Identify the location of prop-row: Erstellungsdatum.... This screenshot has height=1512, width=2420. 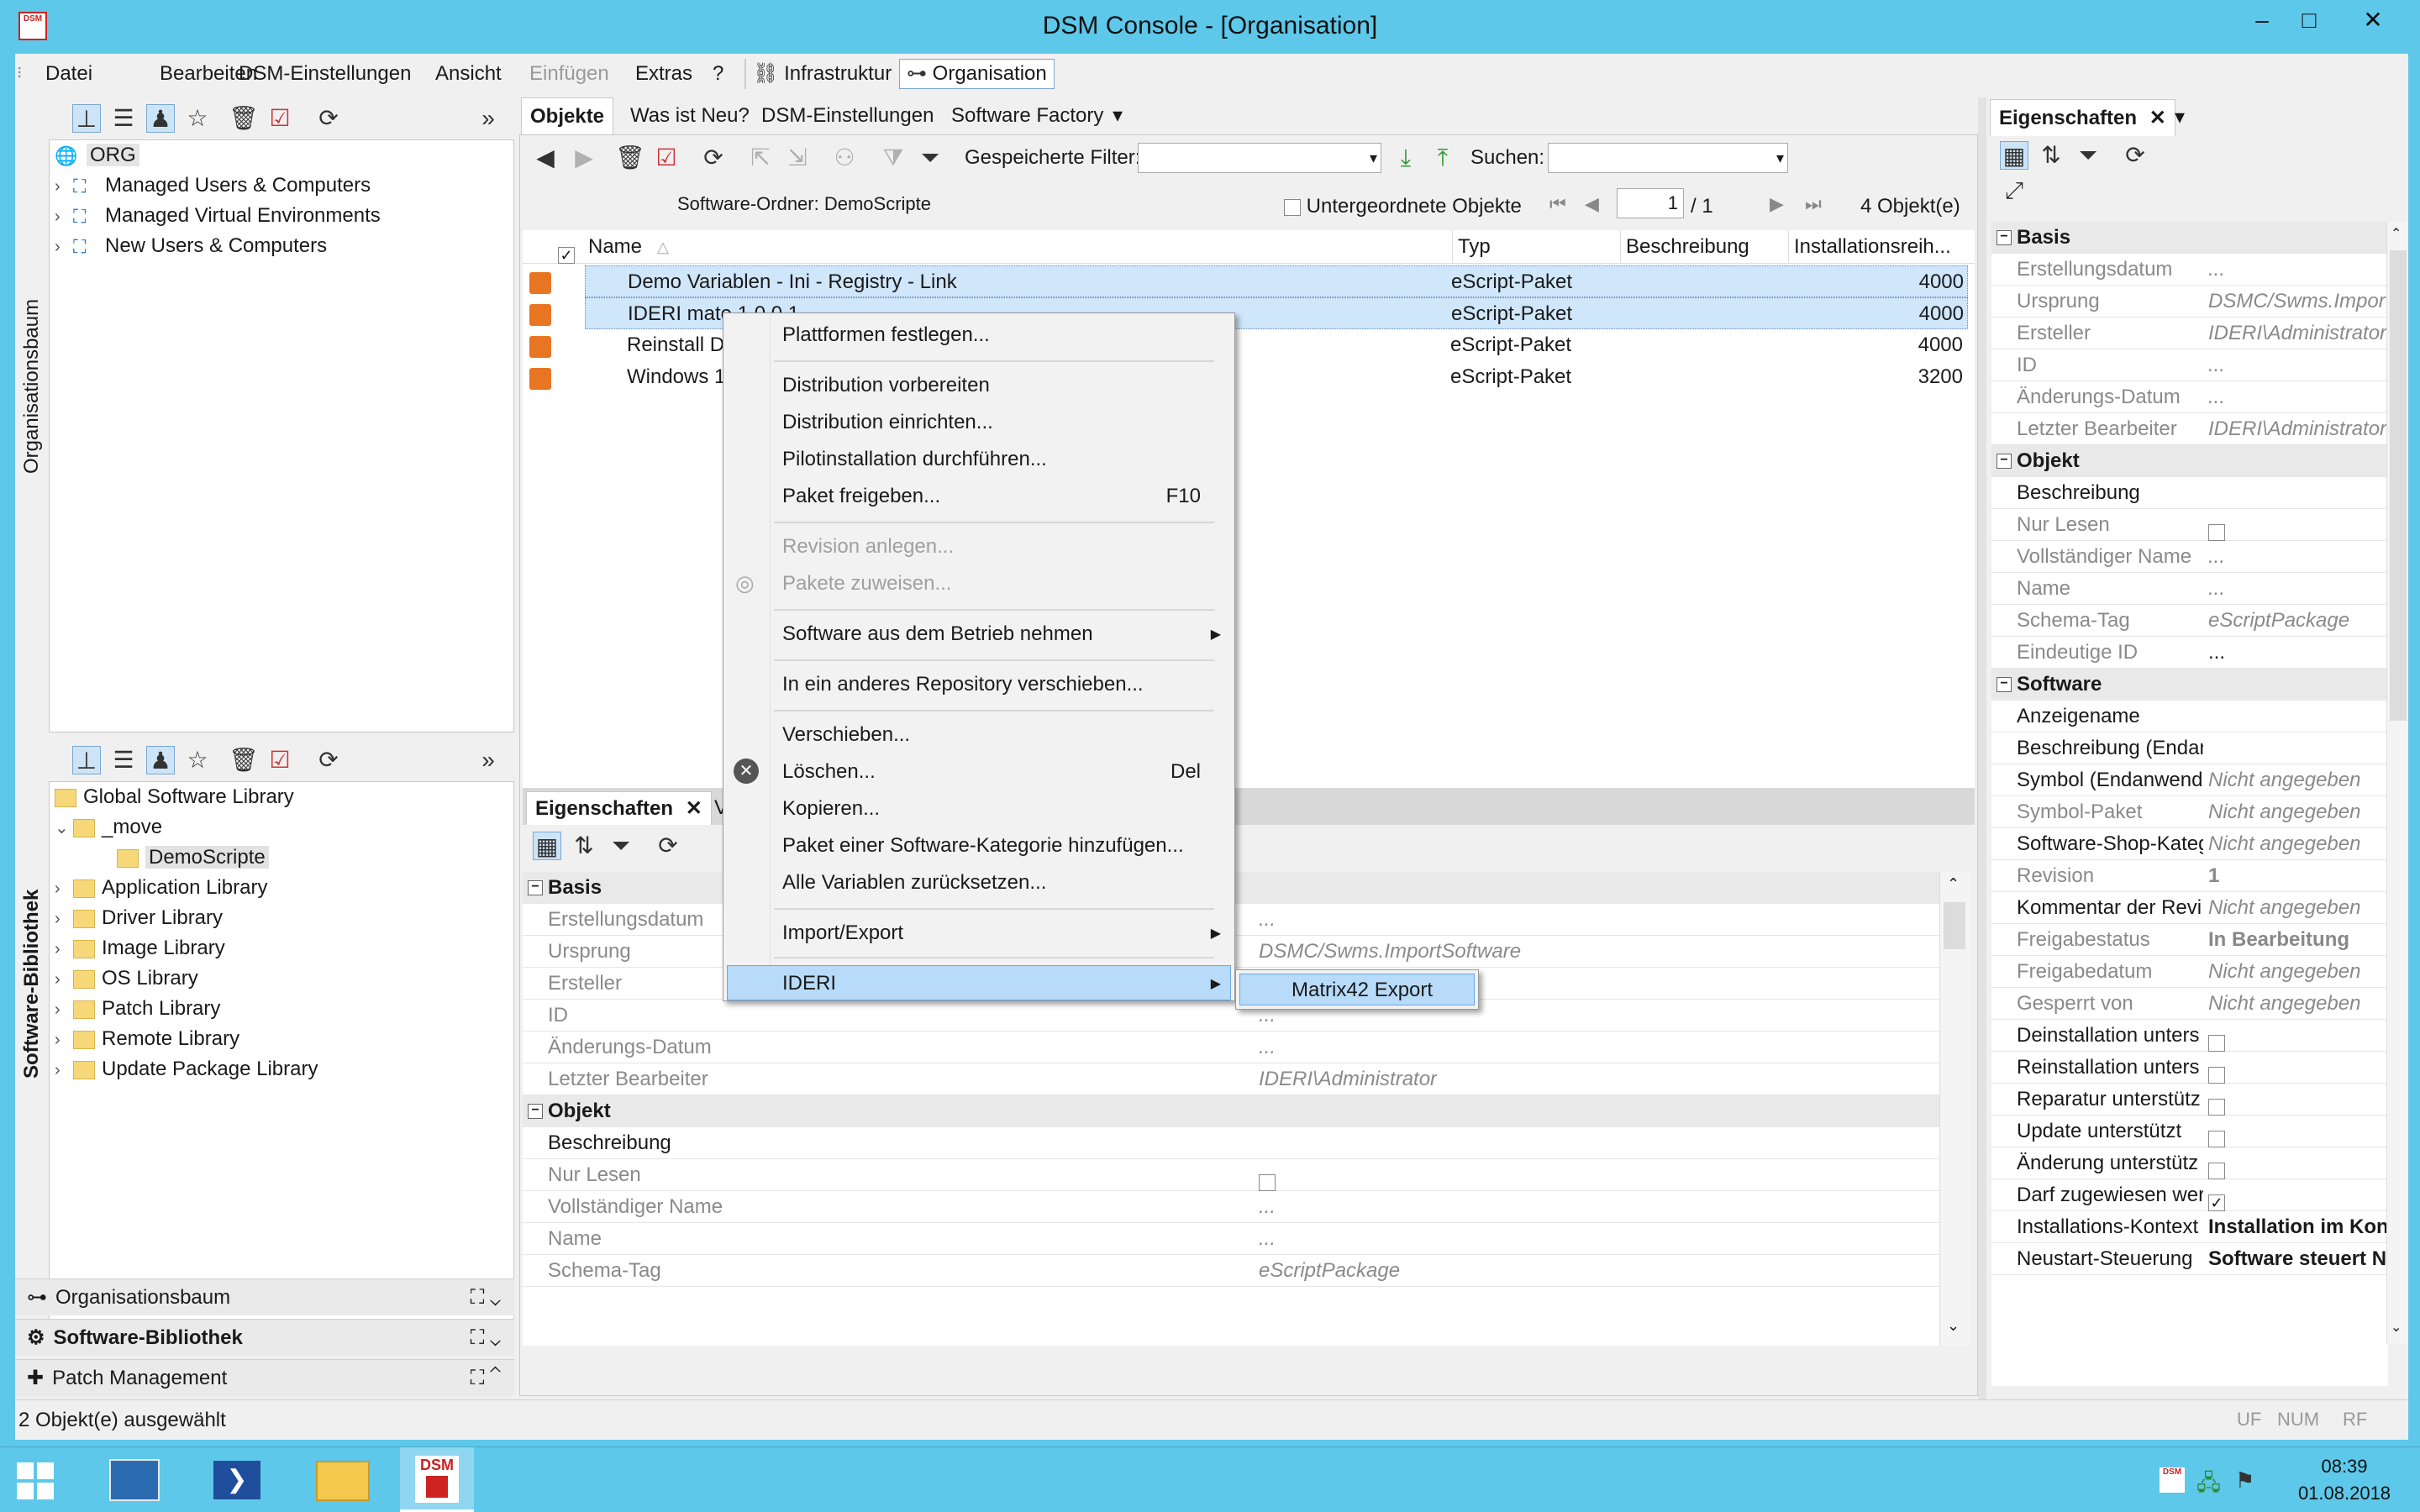
(2189, 270).